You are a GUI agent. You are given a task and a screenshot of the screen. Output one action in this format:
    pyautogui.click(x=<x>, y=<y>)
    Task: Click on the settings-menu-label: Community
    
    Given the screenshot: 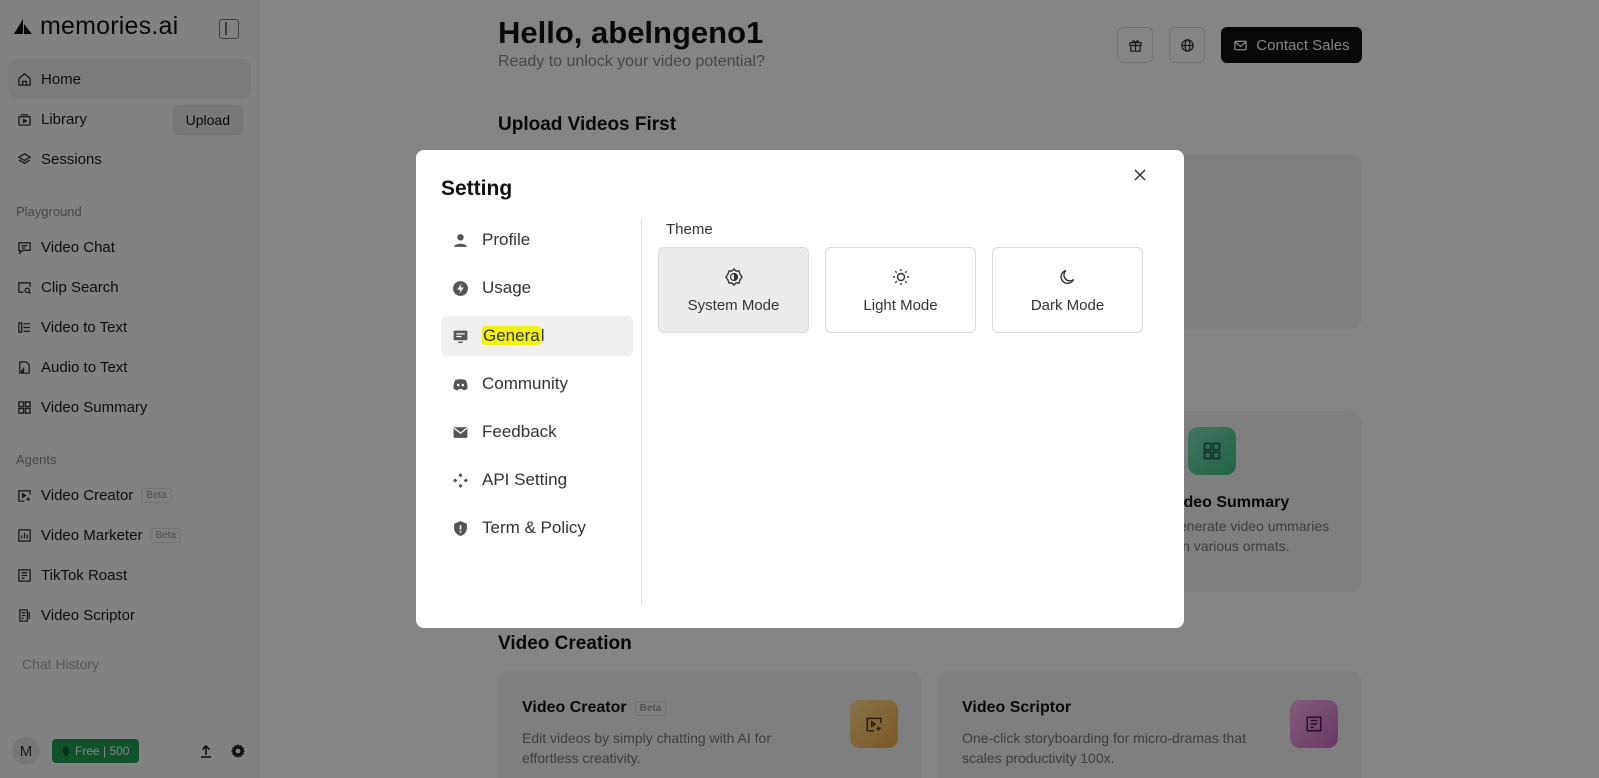 What is the action you would take?
    pyautogui.click(x=525, y=383)
    